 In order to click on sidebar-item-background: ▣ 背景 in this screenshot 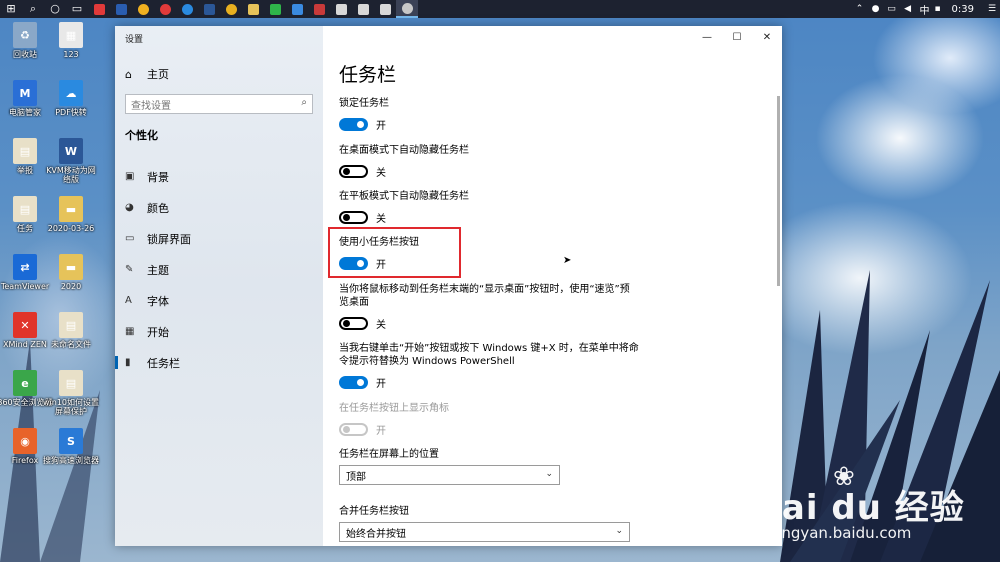, I will do `click(219, 176)`.